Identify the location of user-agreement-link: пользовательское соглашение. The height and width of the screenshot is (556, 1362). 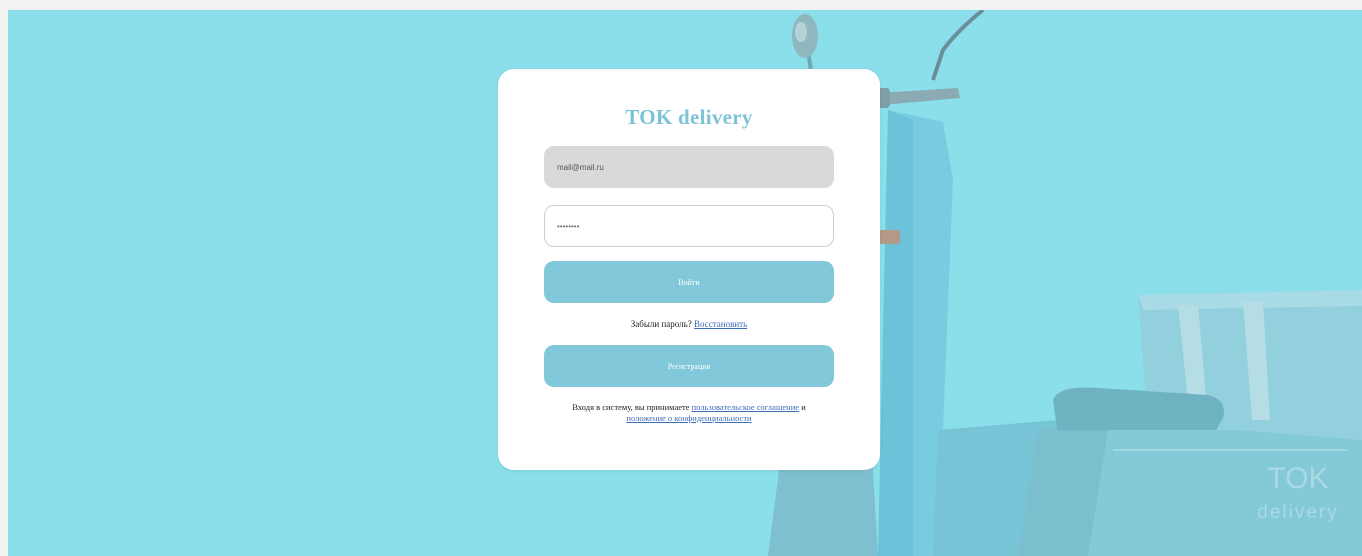
(745, 407).